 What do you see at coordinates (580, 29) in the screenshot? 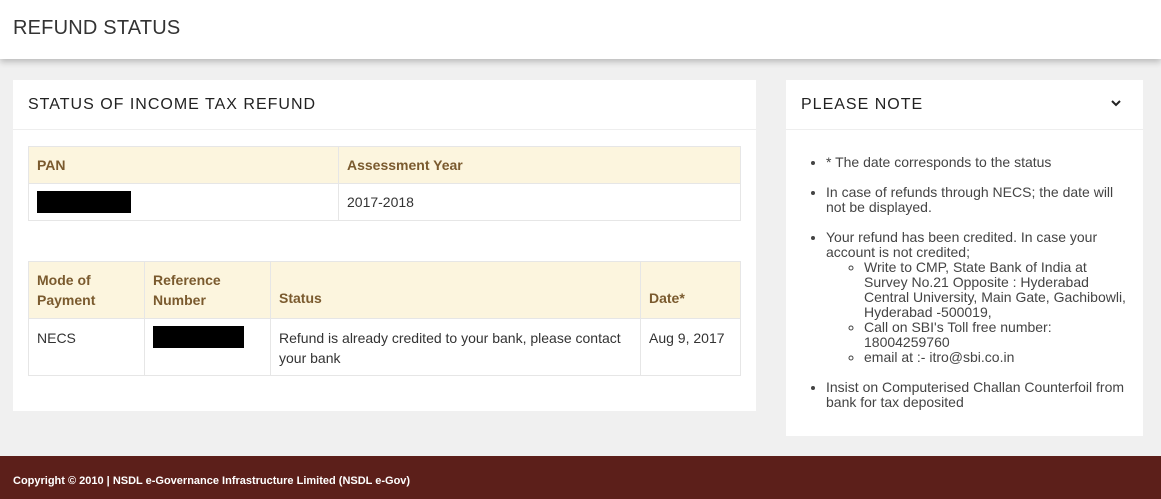
I see `top-header: REFUND STATUS` at bounding box center [580, 29].